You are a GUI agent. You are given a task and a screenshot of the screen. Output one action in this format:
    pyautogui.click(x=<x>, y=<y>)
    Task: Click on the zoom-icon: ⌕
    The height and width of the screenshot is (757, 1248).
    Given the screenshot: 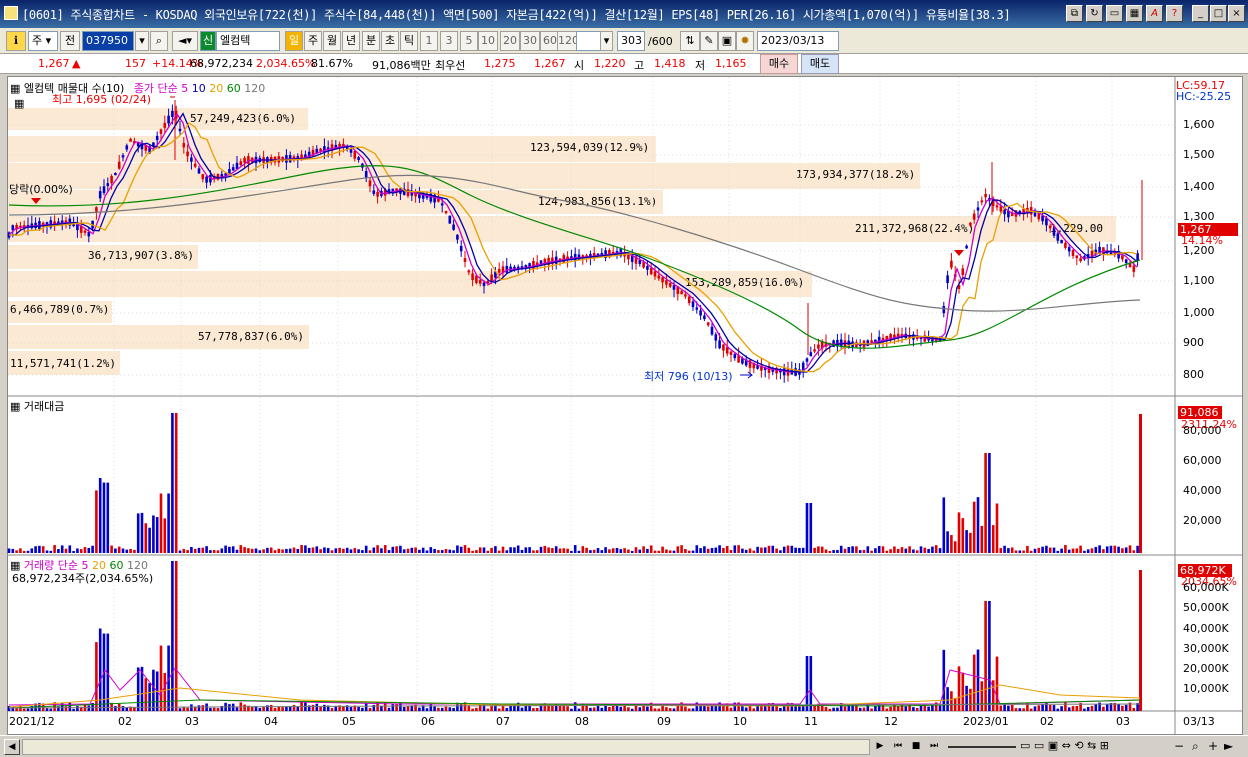 What is the action you would take?
    pyautogui.click(x=1195, y=746)
    